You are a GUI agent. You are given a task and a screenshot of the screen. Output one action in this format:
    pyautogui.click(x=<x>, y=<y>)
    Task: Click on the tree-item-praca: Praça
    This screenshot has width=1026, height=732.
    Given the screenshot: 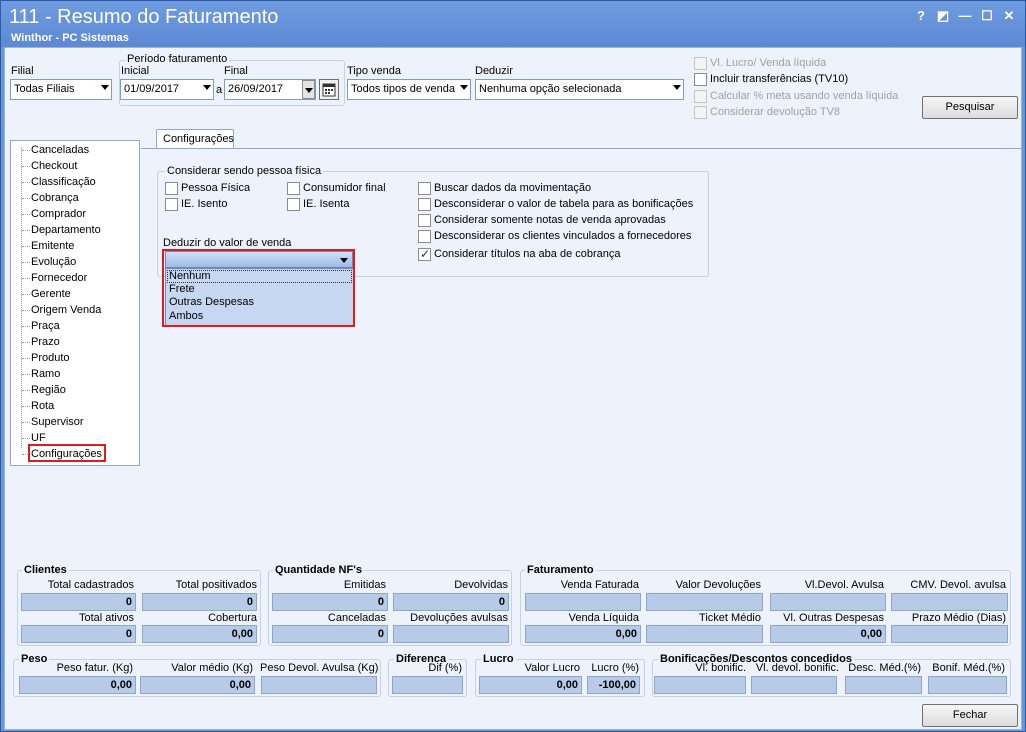 What is the action you would take?
    pyautogui.click(x=45, y=326)
    